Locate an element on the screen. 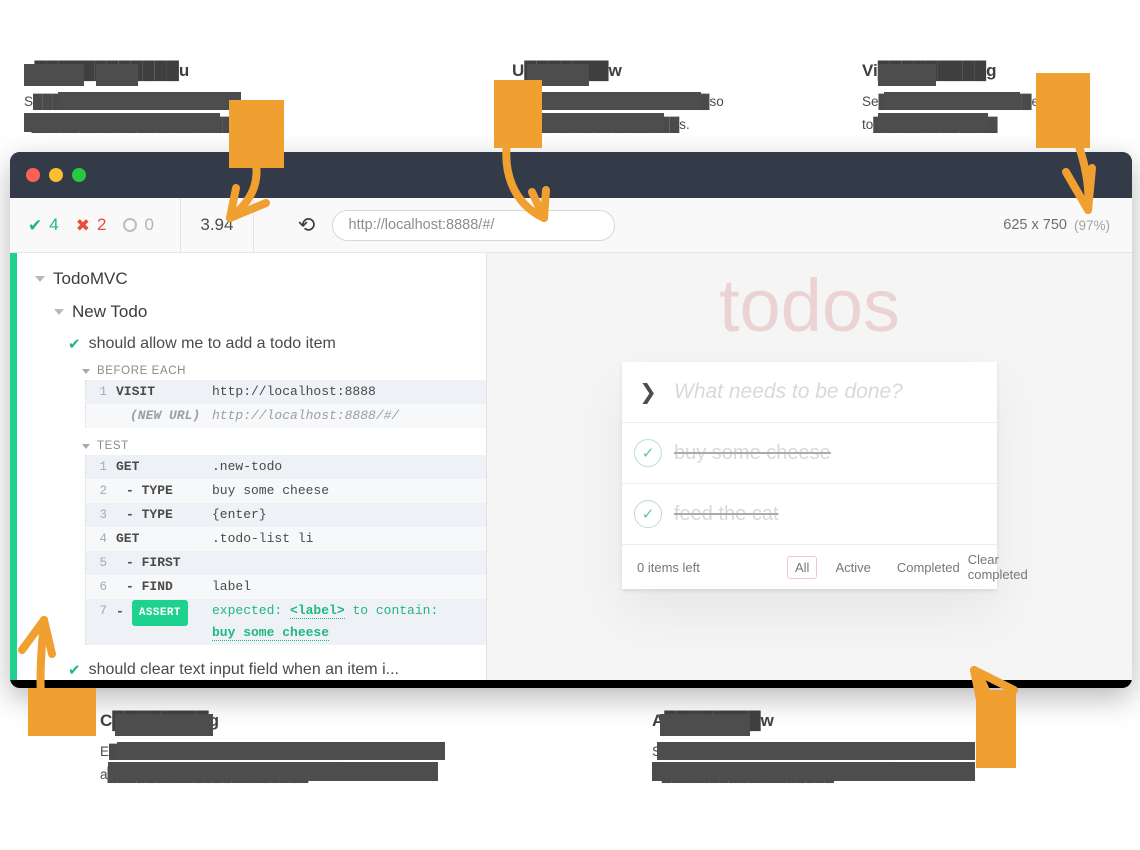 The image size is (1140, 850). stat-pending: 0 is located at coordinates (144, 225).